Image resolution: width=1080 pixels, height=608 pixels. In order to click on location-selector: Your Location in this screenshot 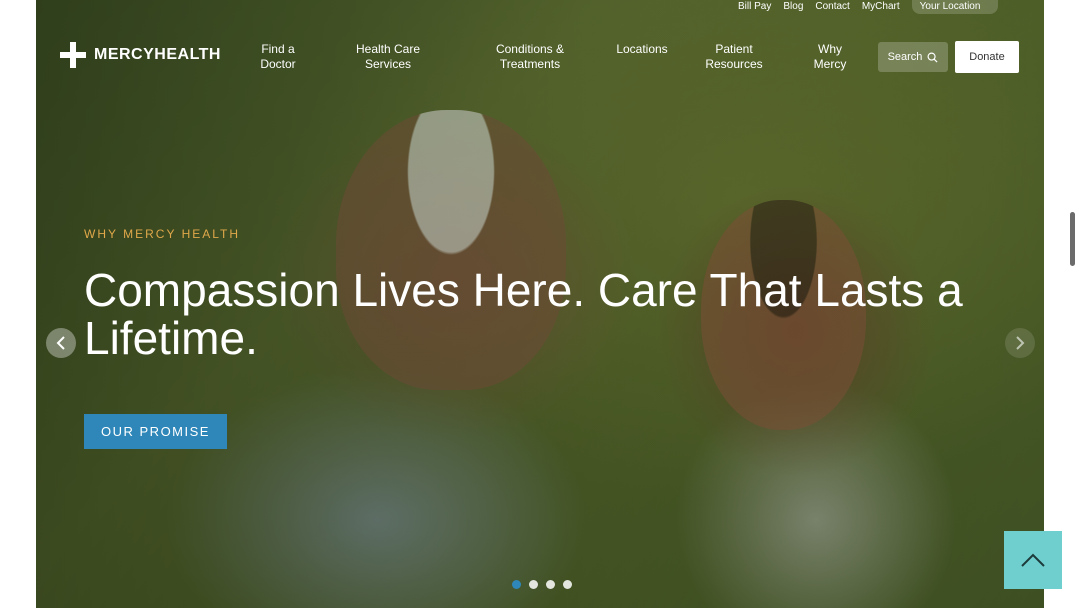, I will do `click(955, 7)`.